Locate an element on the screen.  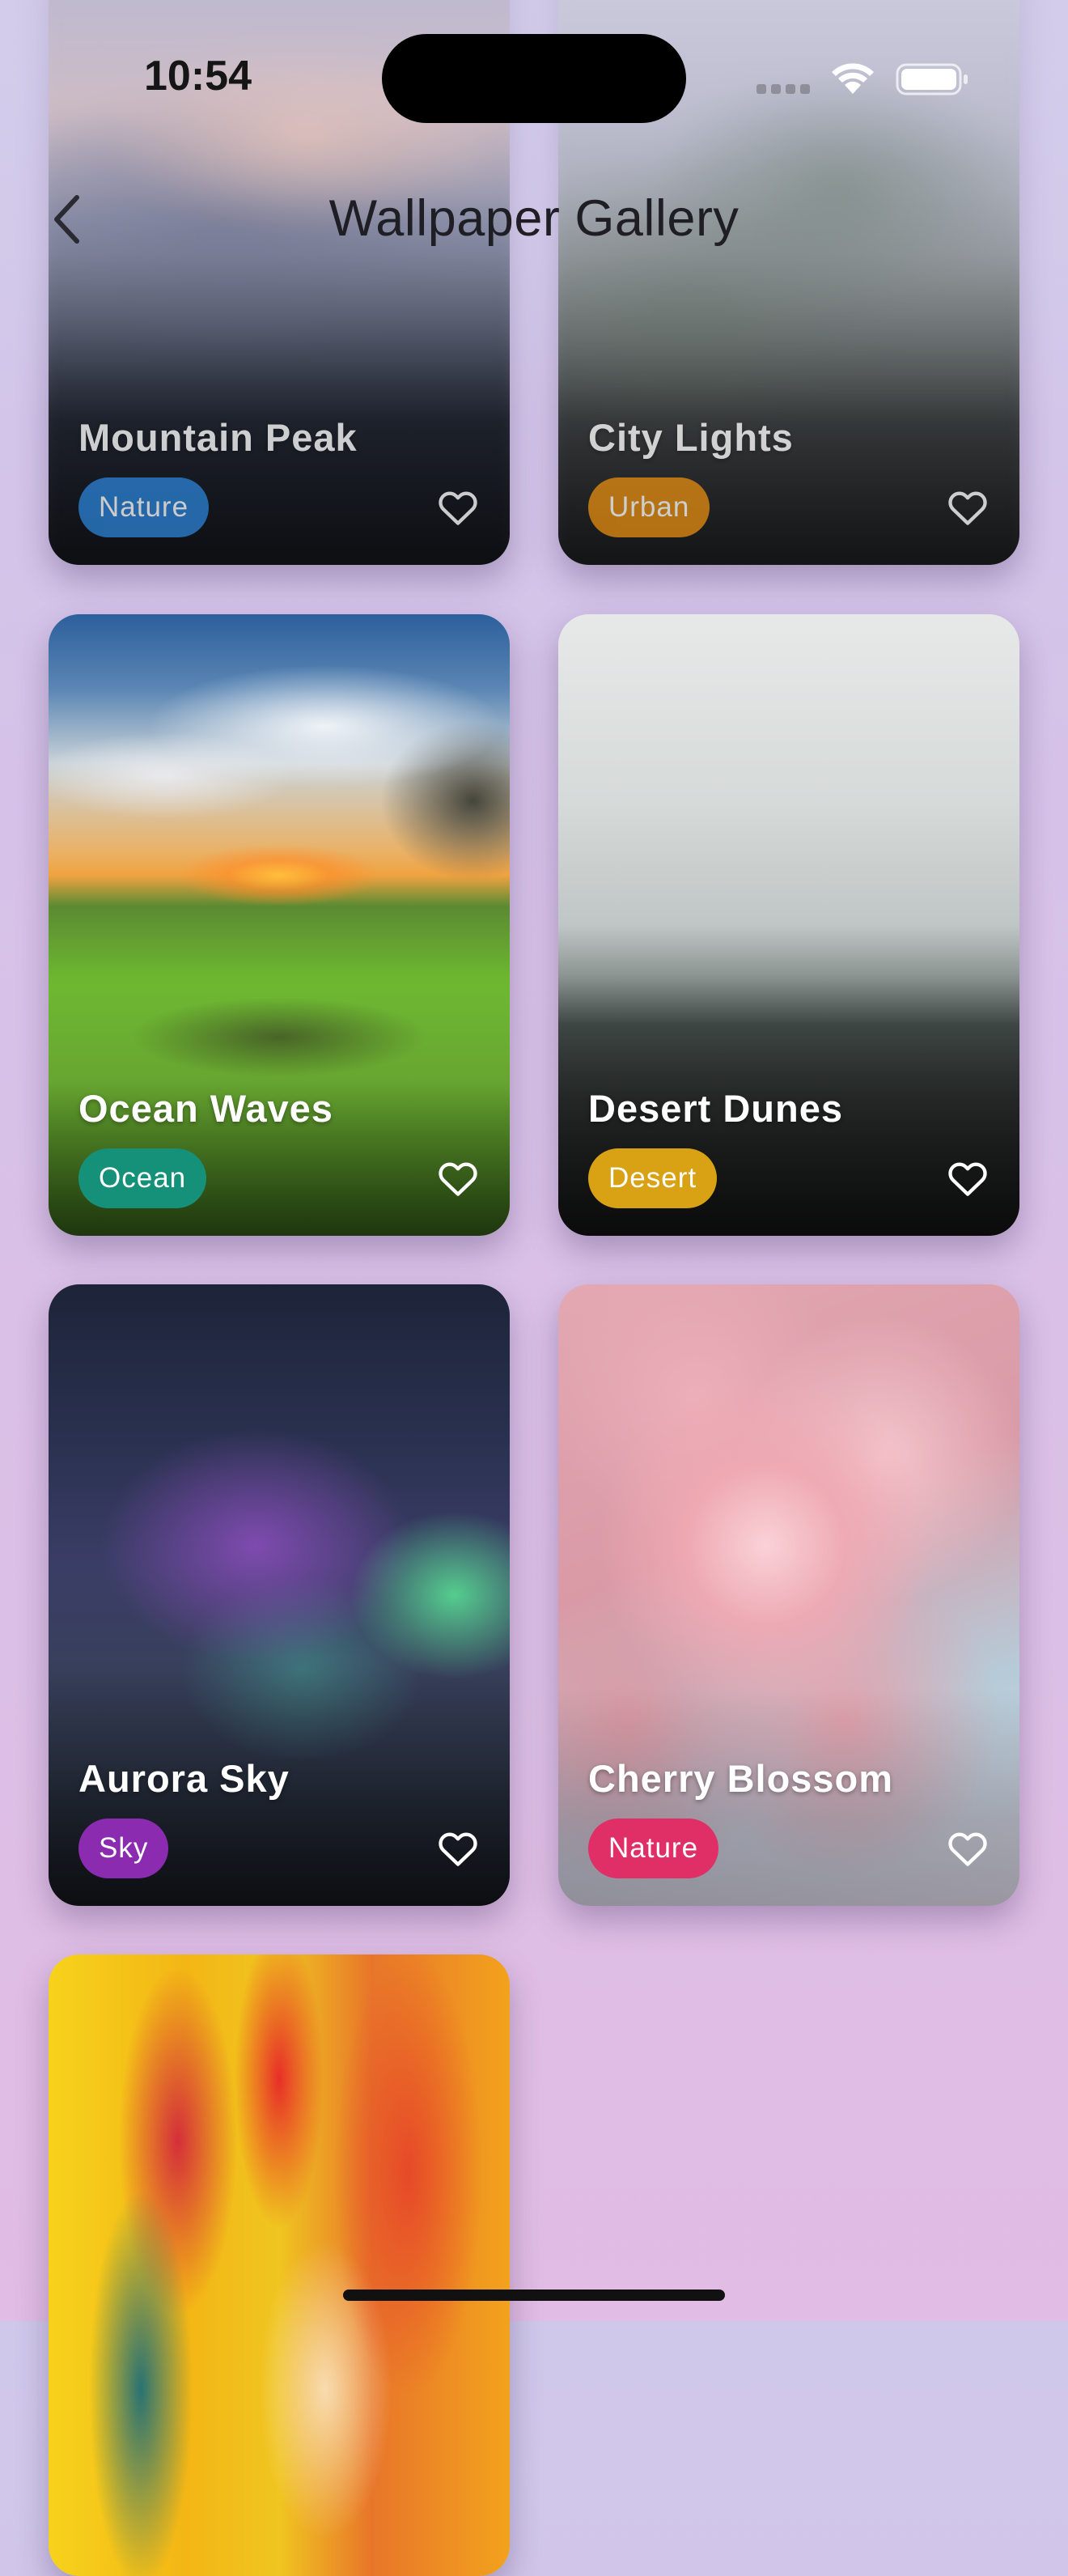
cellular-signal-icon is located at coordinates (783, 89).